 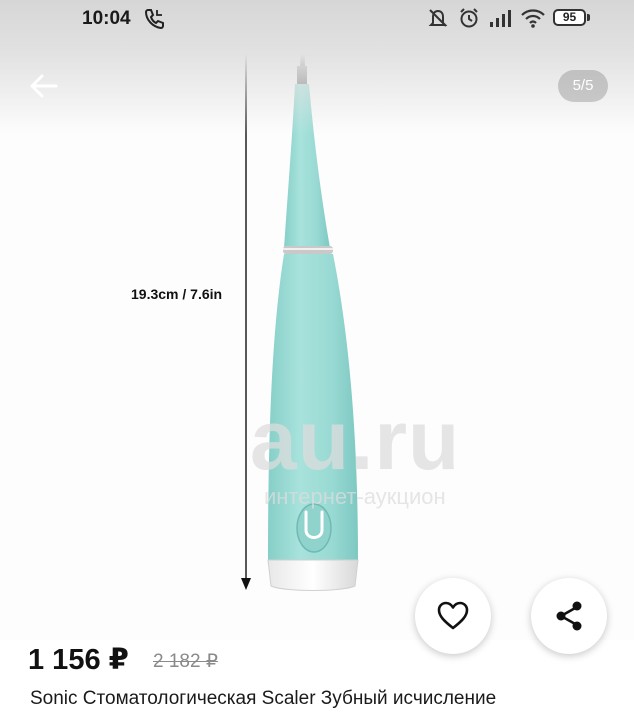 I want to click on favorite-button, so click(x=453, y=616).